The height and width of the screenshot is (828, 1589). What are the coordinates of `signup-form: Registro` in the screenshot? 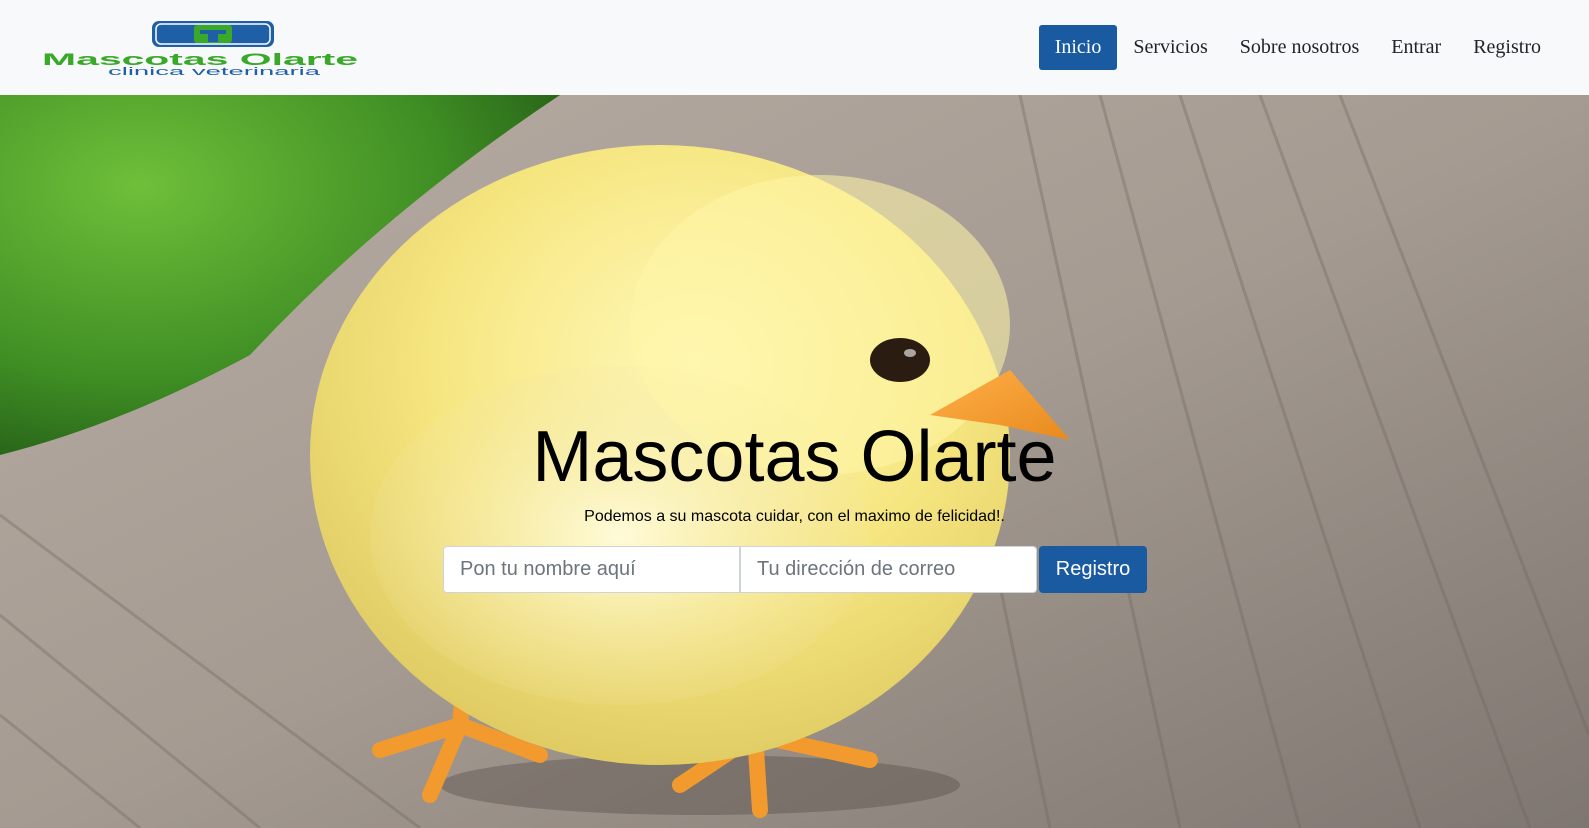 It's located at (795, 569).